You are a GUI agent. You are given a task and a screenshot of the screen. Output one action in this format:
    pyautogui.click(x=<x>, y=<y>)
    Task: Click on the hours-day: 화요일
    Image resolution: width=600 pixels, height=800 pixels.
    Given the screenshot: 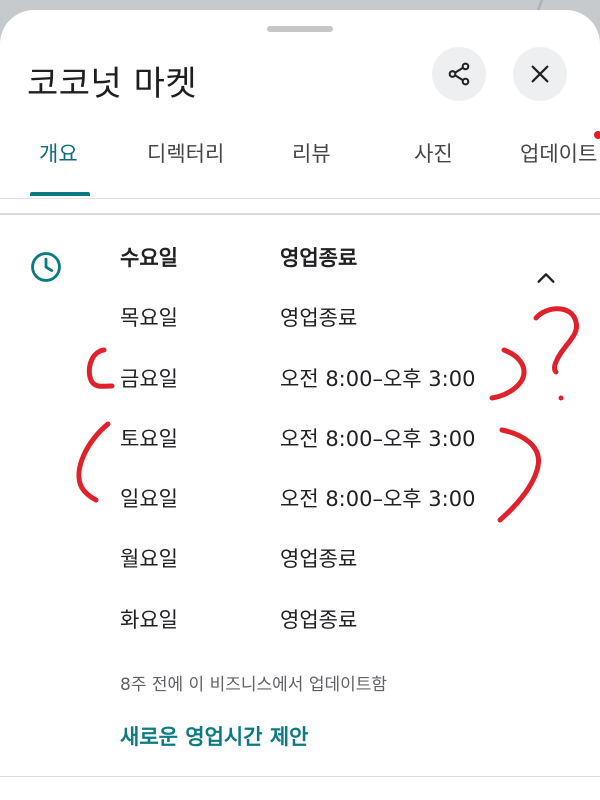 What is the action you would take?
    pyautogui.click(x=149, y=620)
    